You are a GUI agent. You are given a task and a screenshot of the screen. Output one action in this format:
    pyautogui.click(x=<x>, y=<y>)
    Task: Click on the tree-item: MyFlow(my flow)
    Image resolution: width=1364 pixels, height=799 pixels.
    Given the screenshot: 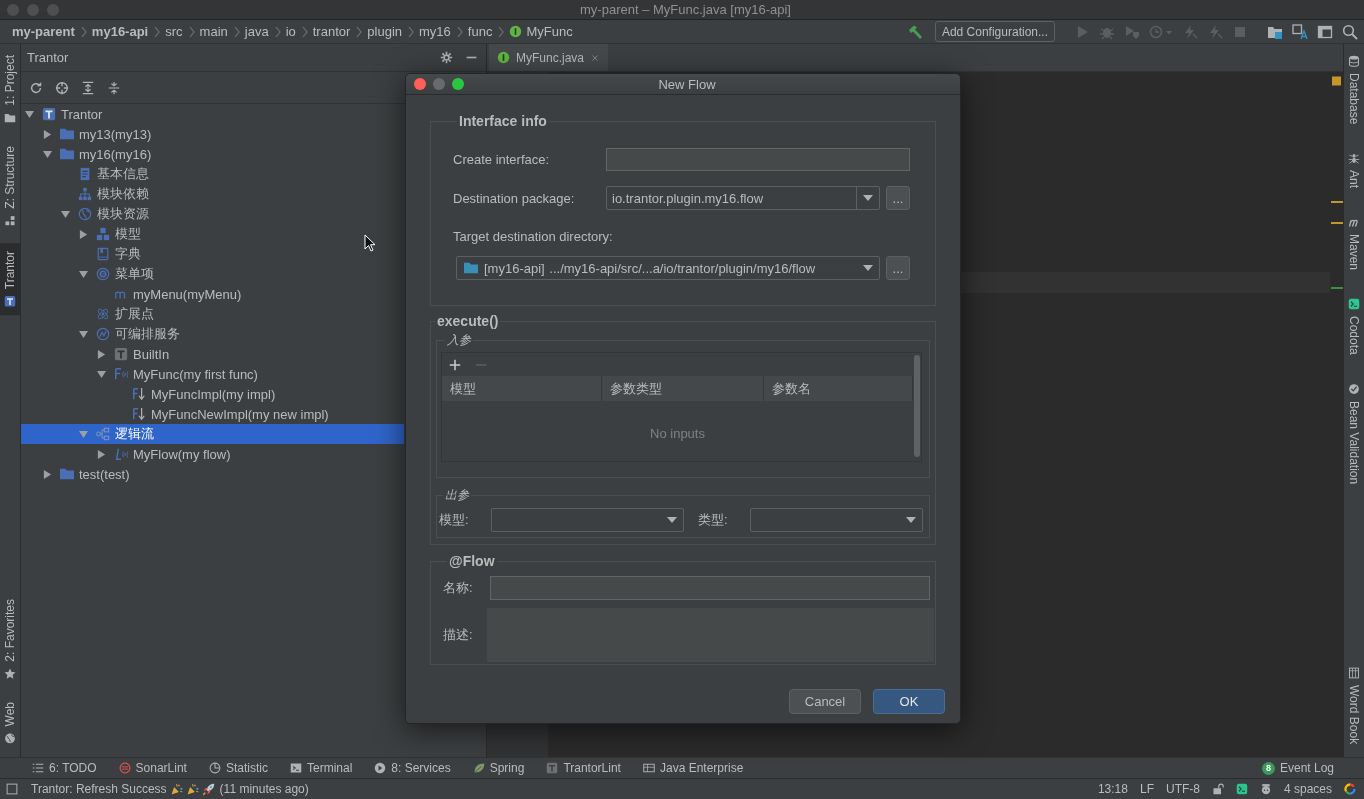 What is the action you would take?
    pyautogui.click(x=212, y=454)
    